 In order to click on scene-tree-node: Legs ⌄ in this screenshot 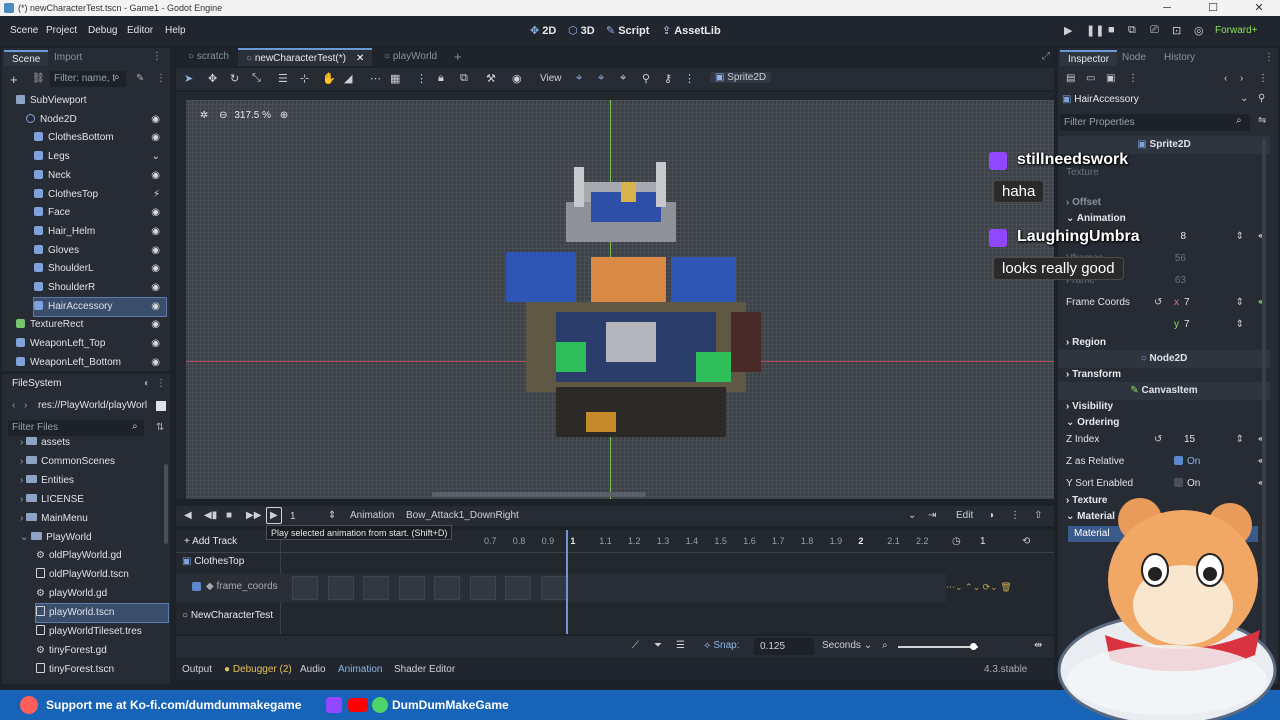, I will do `click(100, 157)`.